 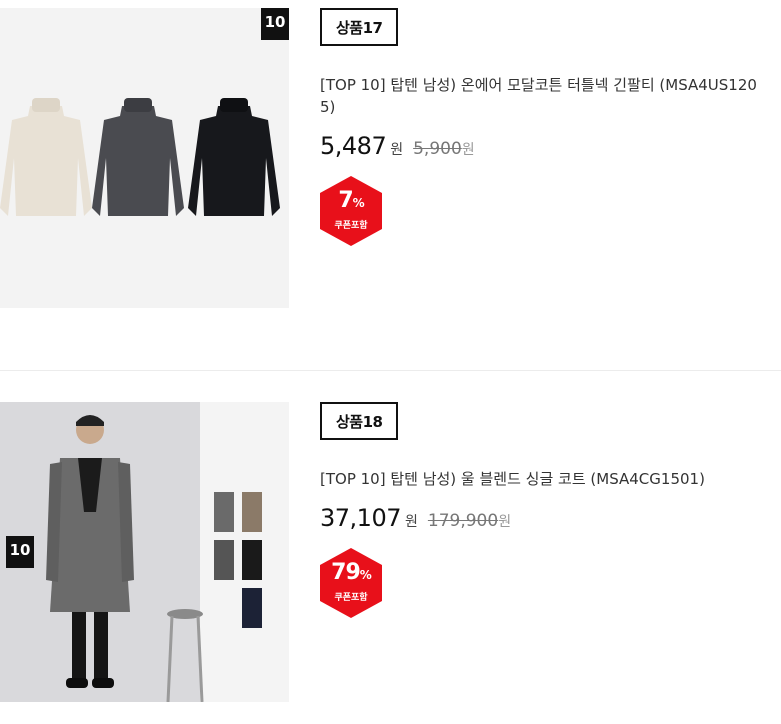 What do you see at coordinates (540, 479) in the screenshot?
I see `product-title: [TOP 10] 탑텐 남성) 울 블렌드 싱글 코트 (MSA4CG1501)` at bounding box center [540, 479].